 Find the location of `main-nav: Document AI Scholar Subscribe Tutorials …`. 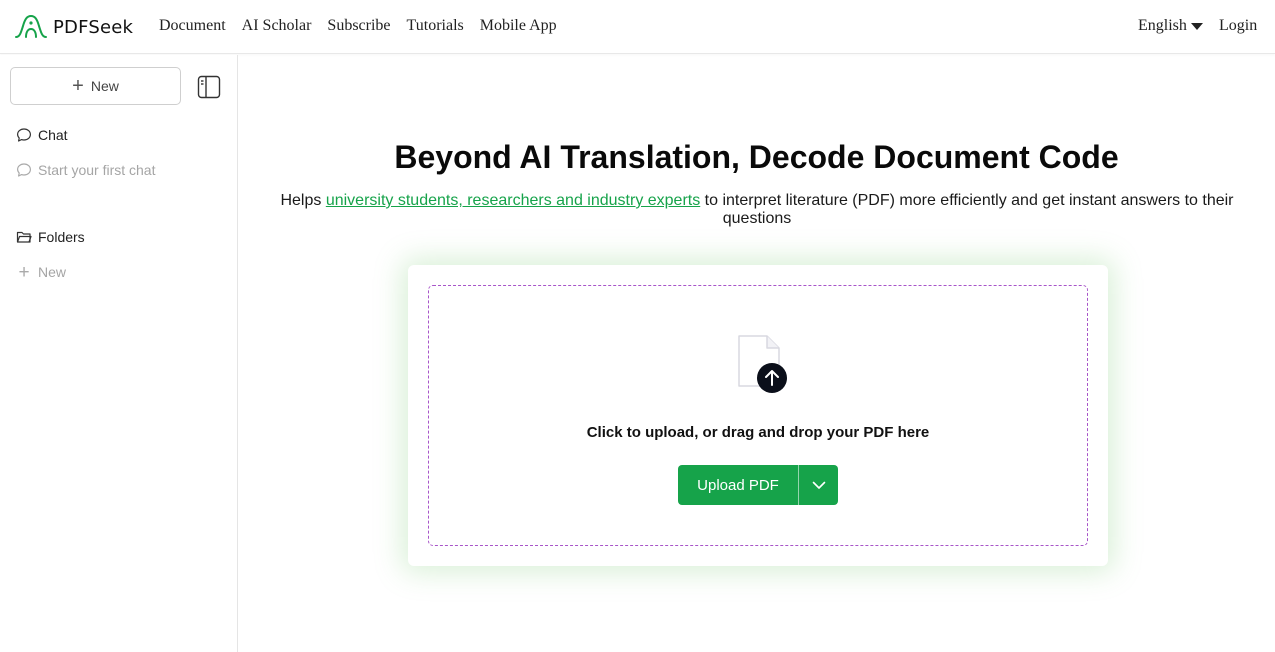

main-nav: Document AI Scholar Subscribe Tutorials … is located at coordinates (366, 26).